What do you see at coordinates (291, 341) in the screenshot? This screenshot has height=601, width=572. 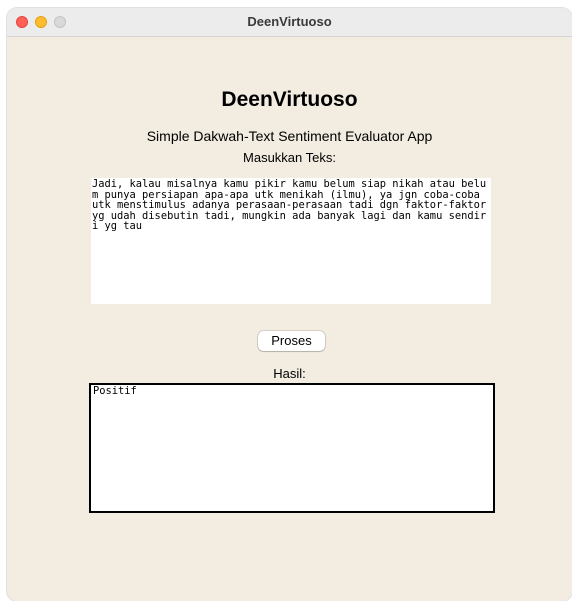 I see `process-button: Proses` at bounding box center [291, 341].